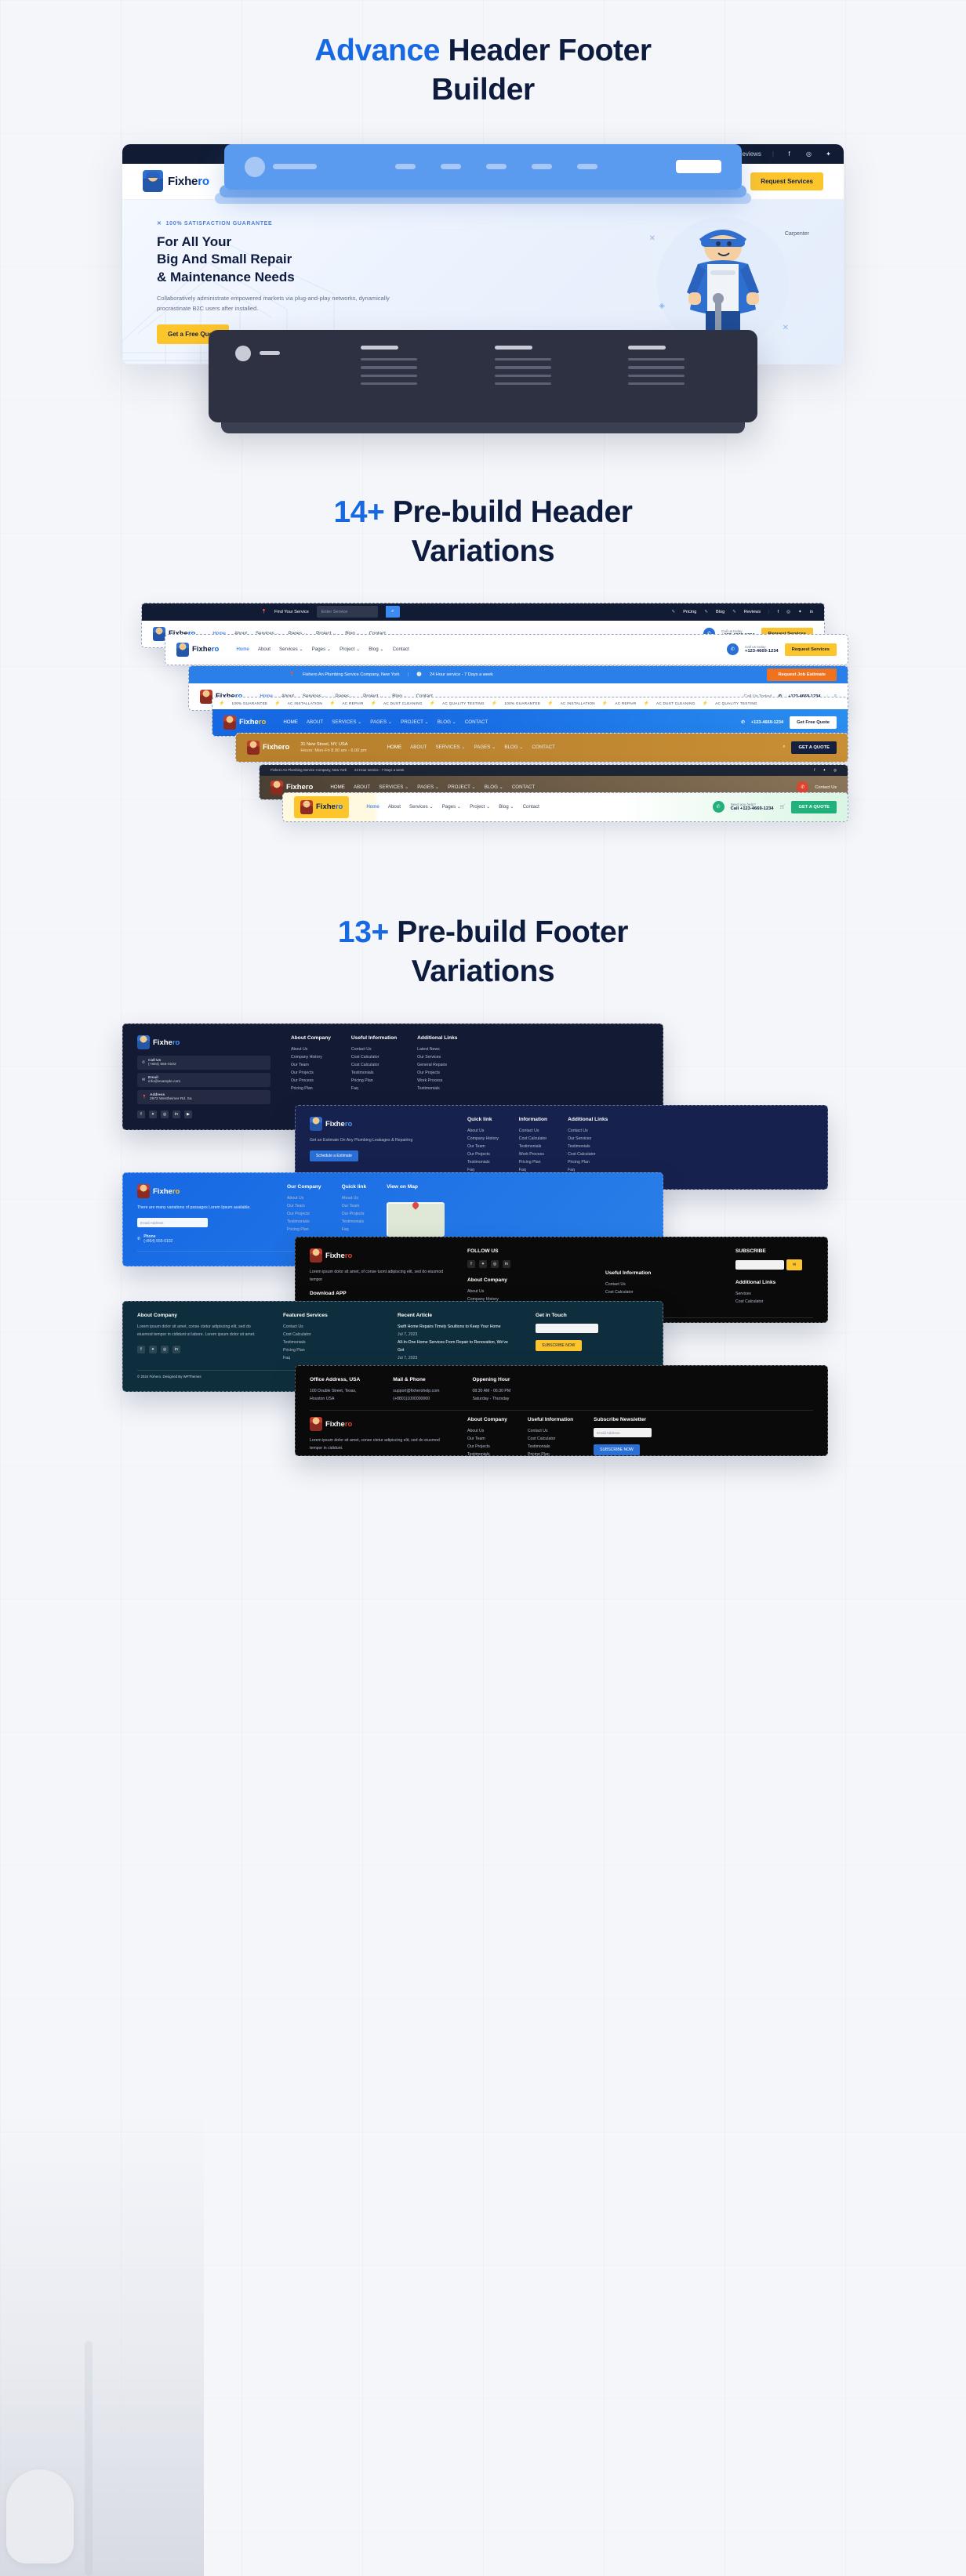  I want to click on hv2-nav-services: Services ⌄, so click(291, 649).